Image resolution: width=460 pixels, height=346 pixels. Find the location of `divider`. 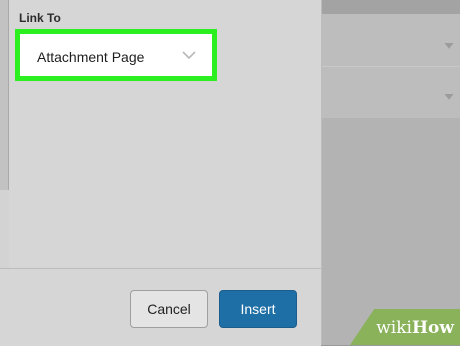

divider is located at coordinates (391, 66).